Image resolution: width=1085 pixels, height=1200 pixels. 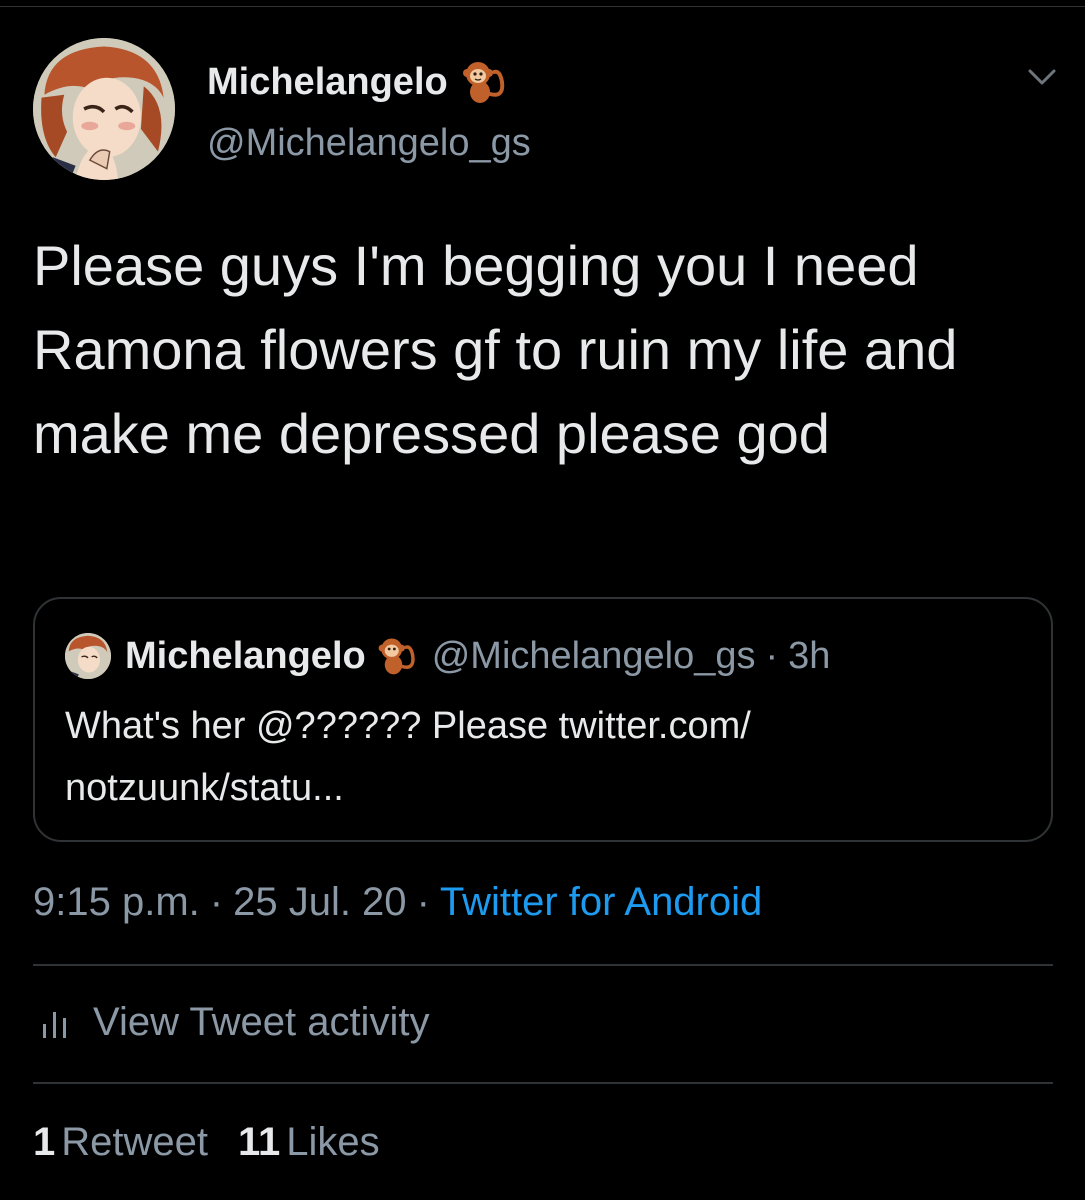 What do you see at coordinates (601, 902) in the screenshot?
I see `tweet-source-link: Twitter for Android` at bounding box center [601, 902].